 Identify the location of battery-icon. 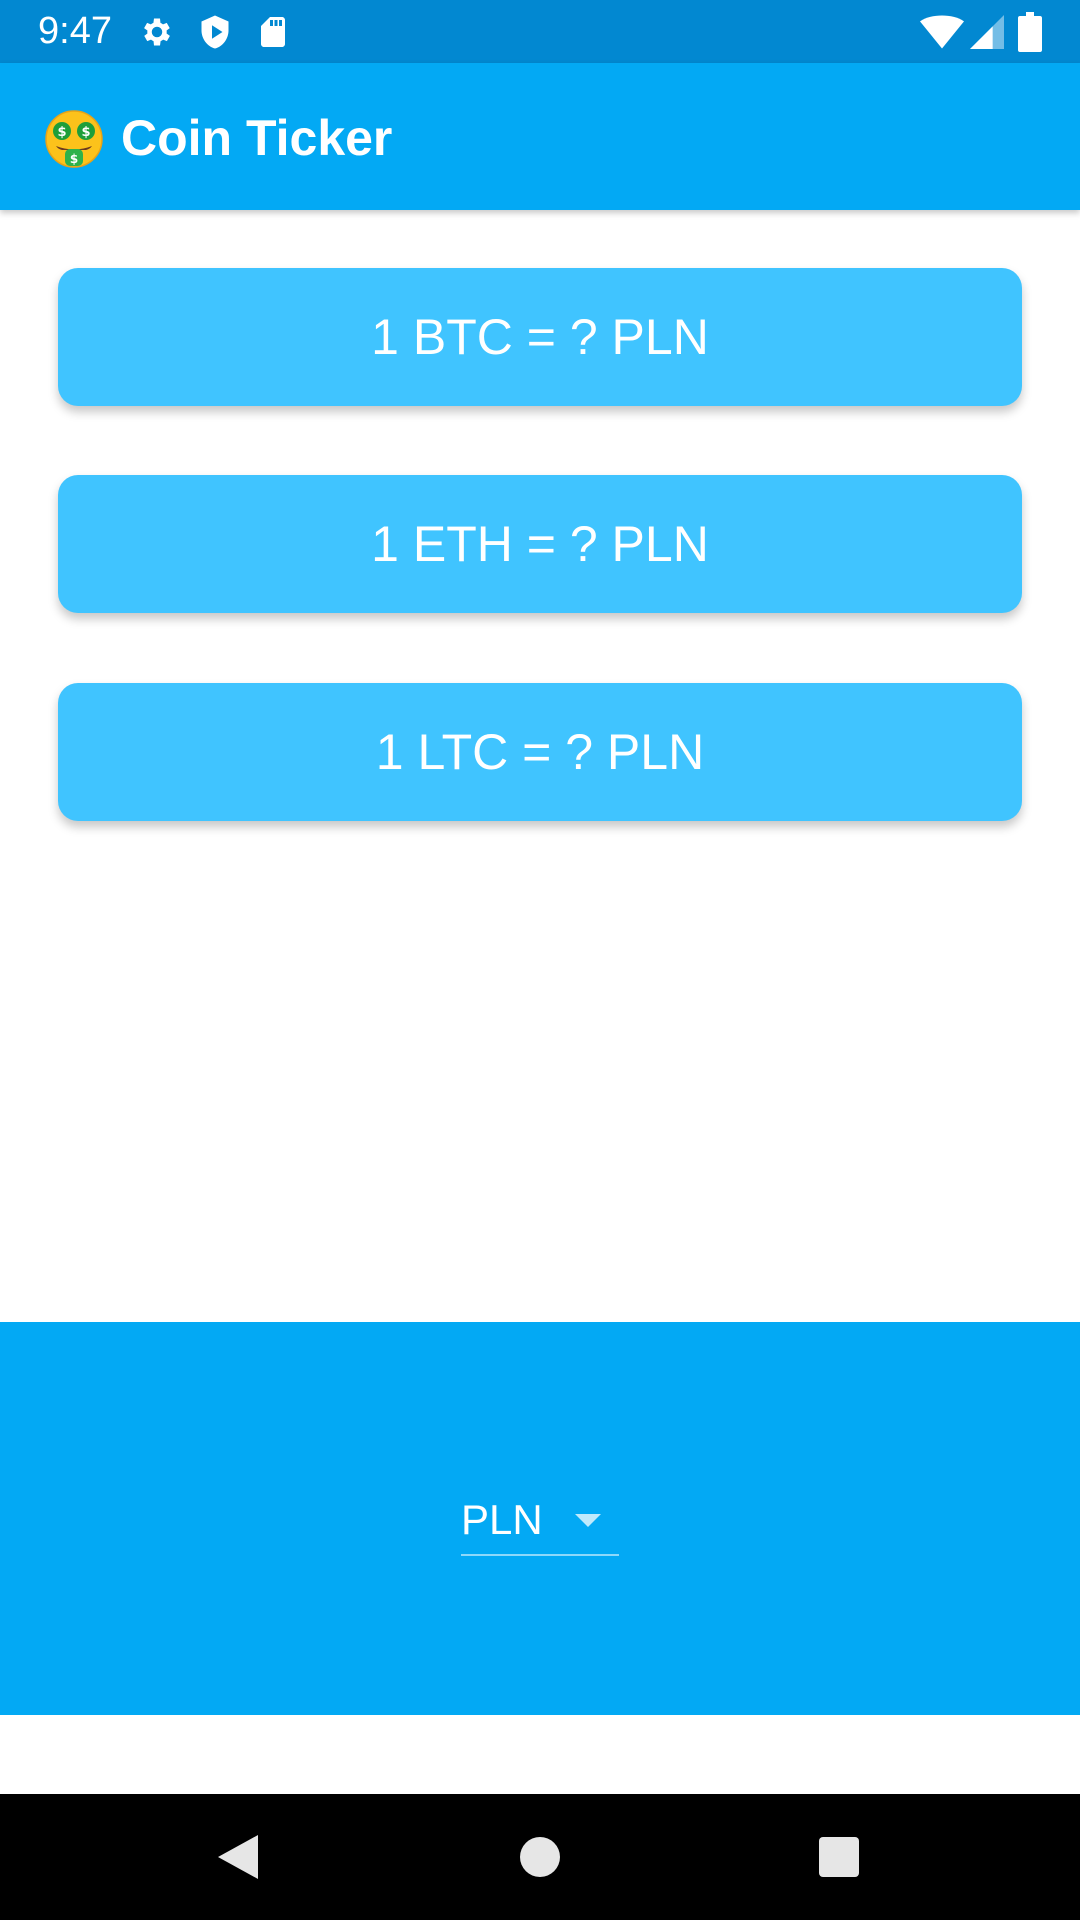
(1030, 32).